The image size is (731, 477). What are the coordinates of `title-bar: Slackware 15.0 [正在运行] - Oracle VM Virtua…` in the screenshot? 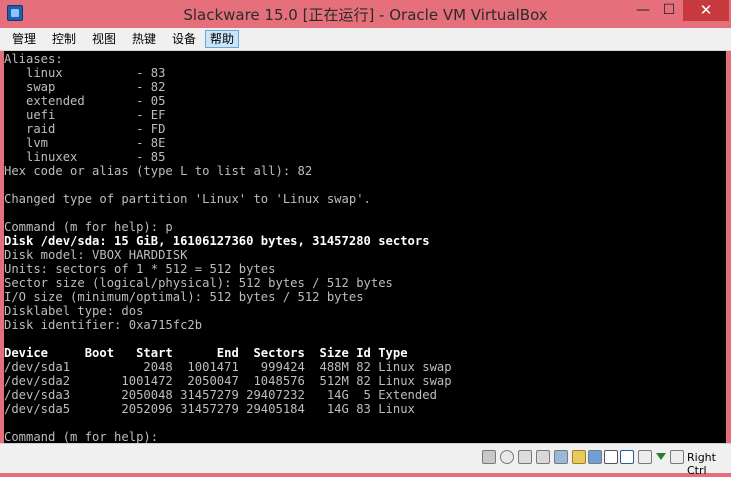 It's located at (365, 14).